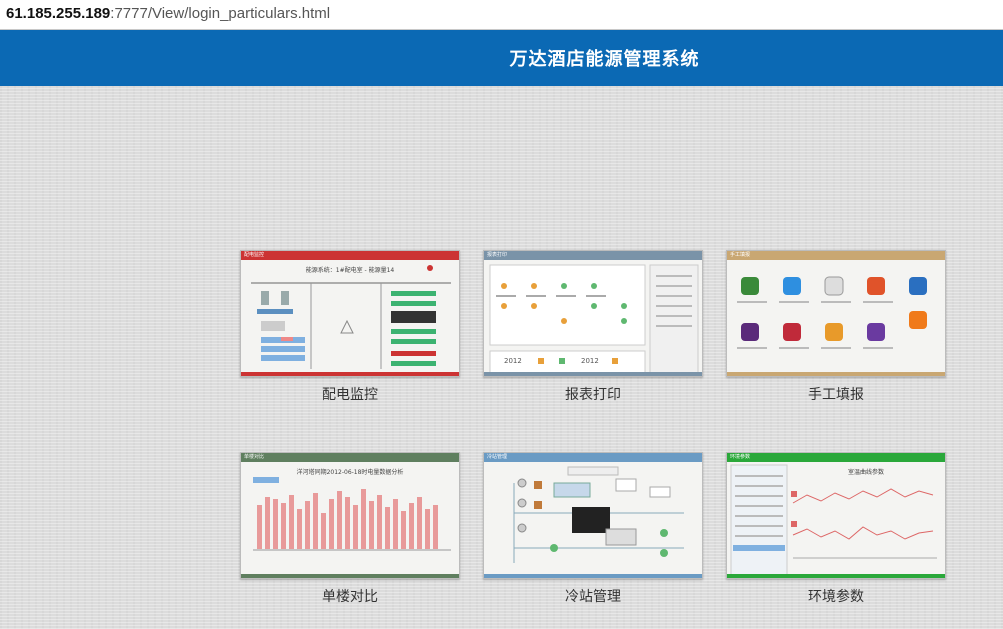  What do you see at coordinates (598, 514) in the screenshot?
I see `cooling-diagram-graphic` at bounding box center [598, 514].